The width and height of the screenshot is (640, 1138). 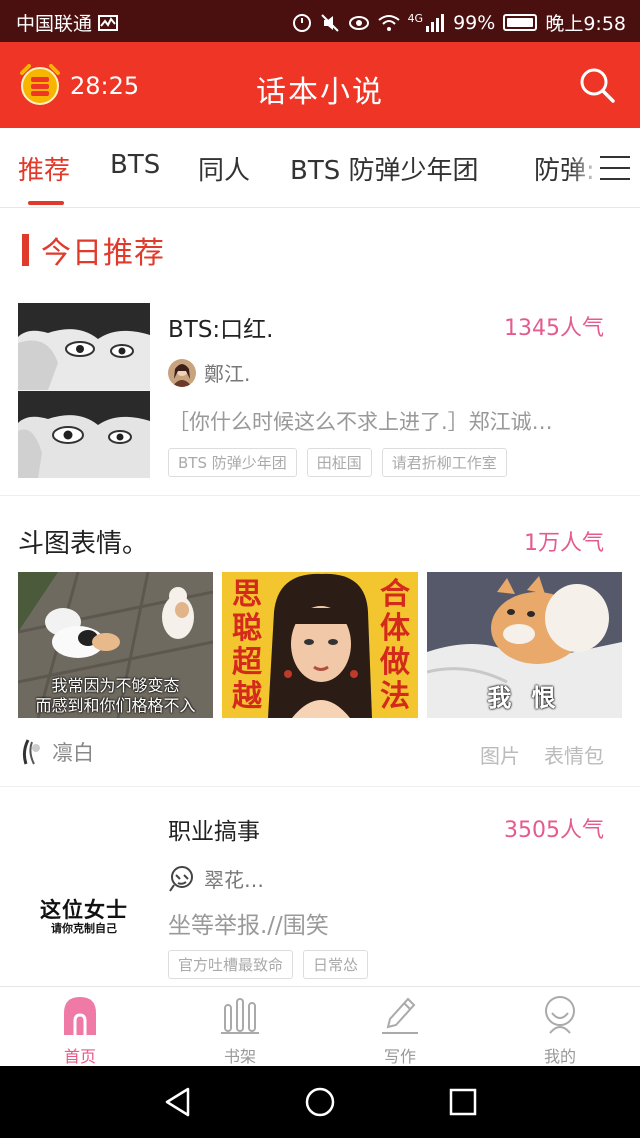 I want to click on story-tags: 官方吐槽最致命 日常怂, so click(x=268, y=964).